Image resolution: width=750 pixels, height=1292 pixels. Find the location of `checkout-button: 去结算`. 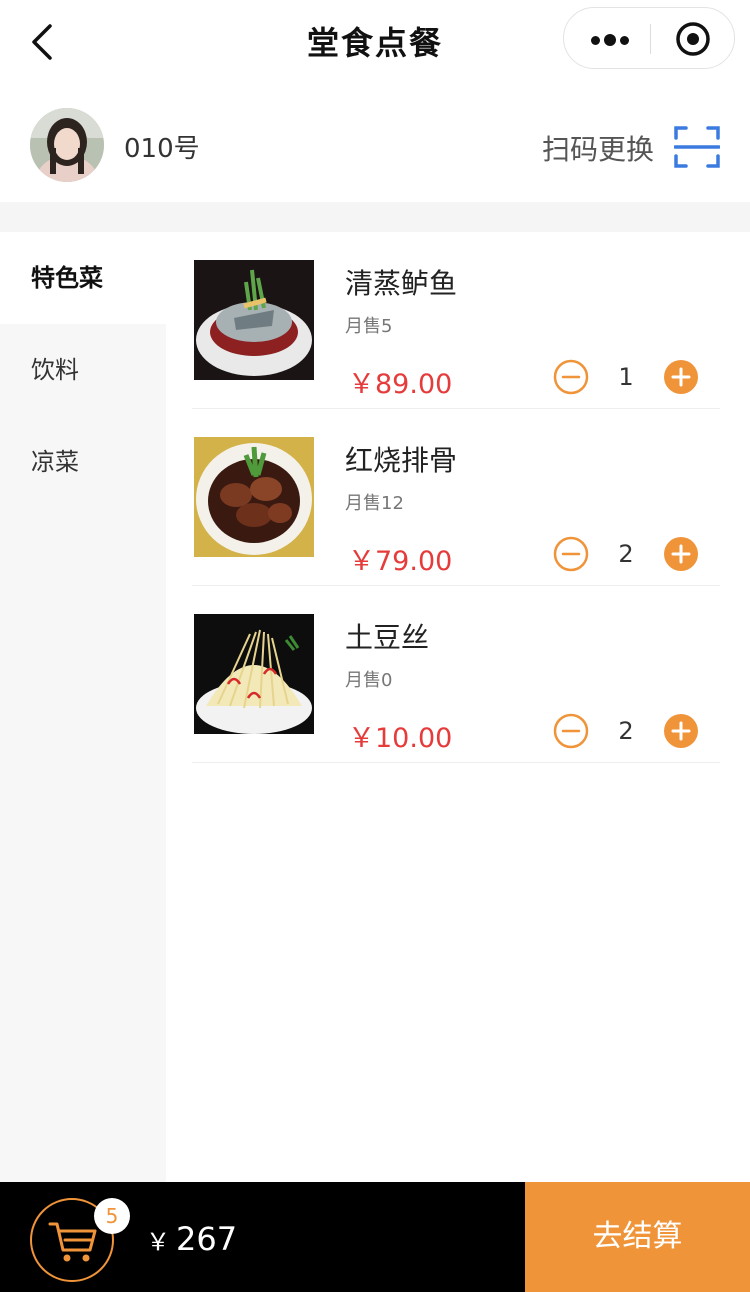

checkout-button: 去结算 is located at coordinates (637, 1237).